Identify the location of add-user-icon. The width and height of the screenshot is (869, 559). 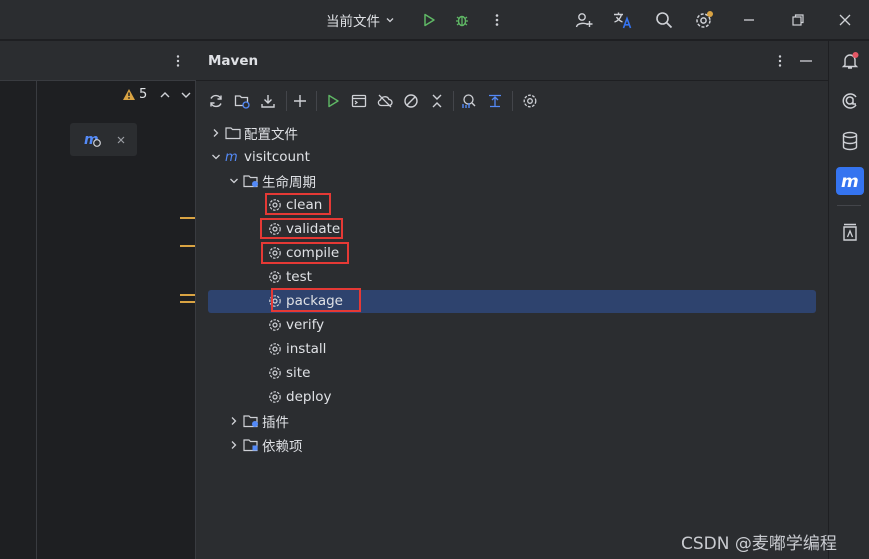
(584, 20).